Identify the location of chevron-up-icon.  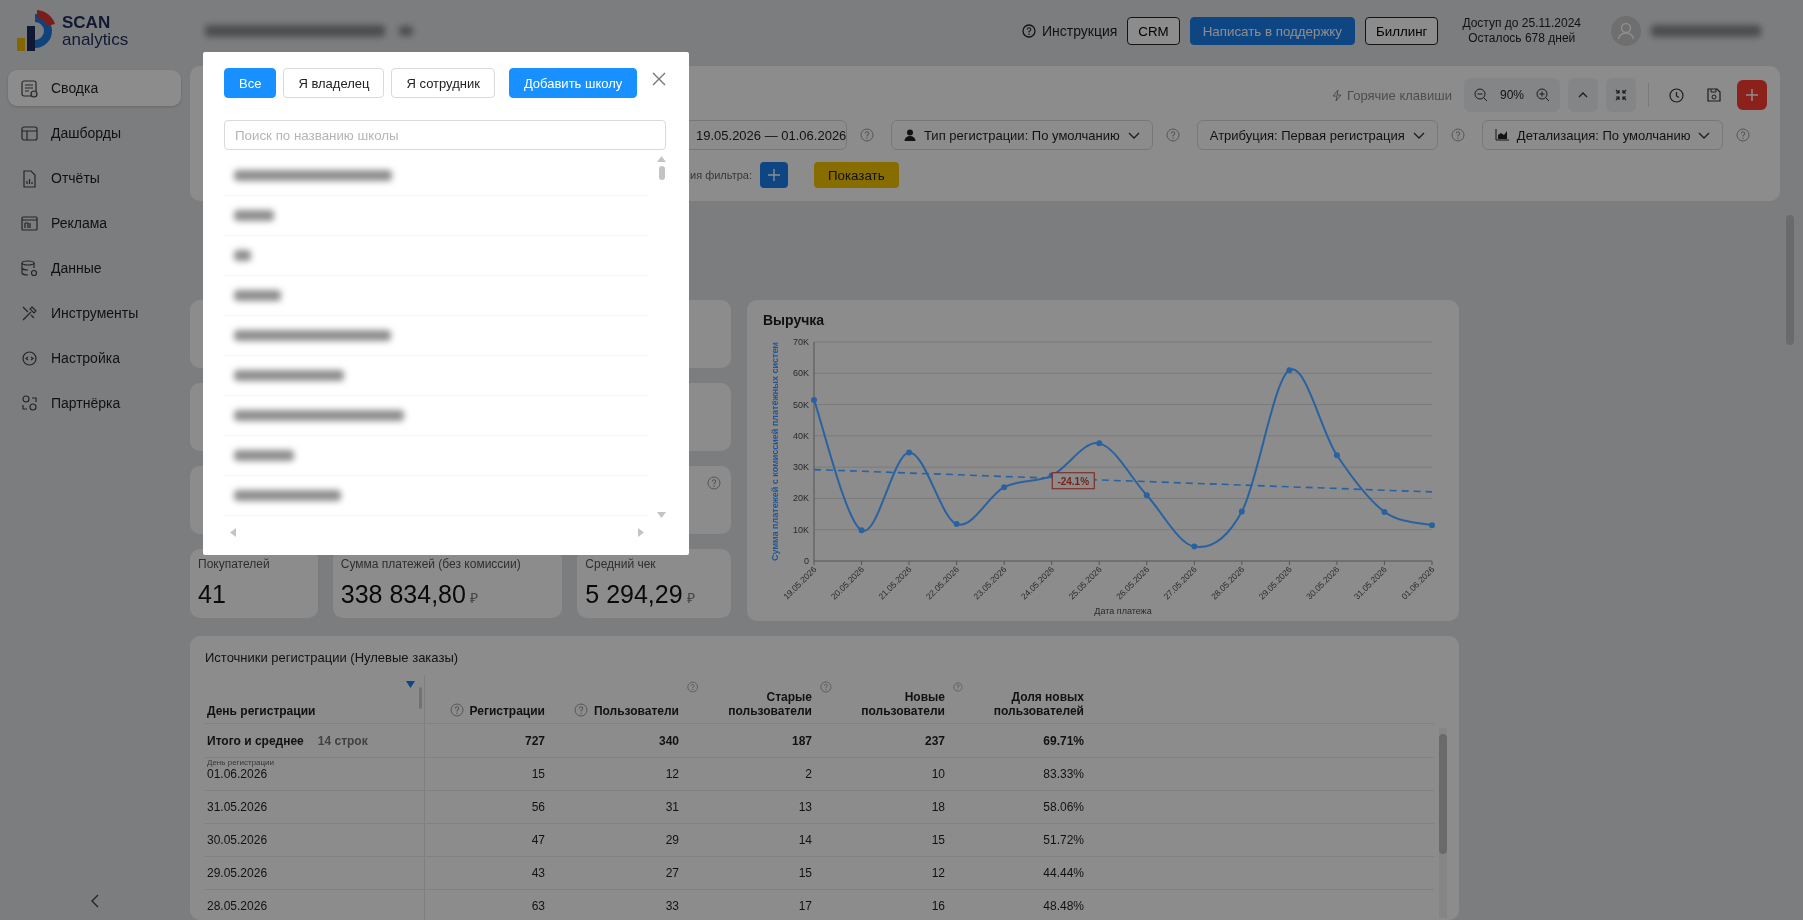
(1583, 95).